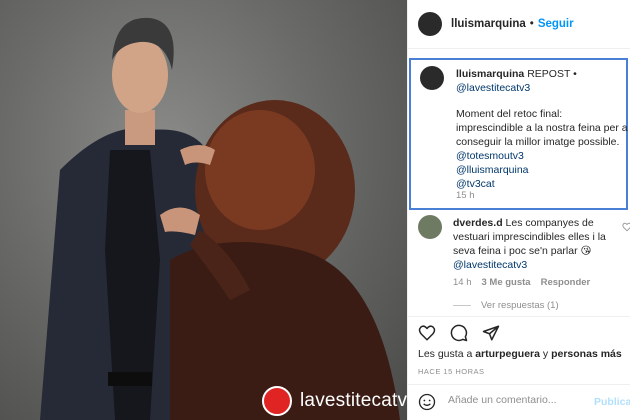  What do you see at coordinates (462, 282) in the screenshot?
I see `comment-time: 14 h` at bounding box center [462, 282].